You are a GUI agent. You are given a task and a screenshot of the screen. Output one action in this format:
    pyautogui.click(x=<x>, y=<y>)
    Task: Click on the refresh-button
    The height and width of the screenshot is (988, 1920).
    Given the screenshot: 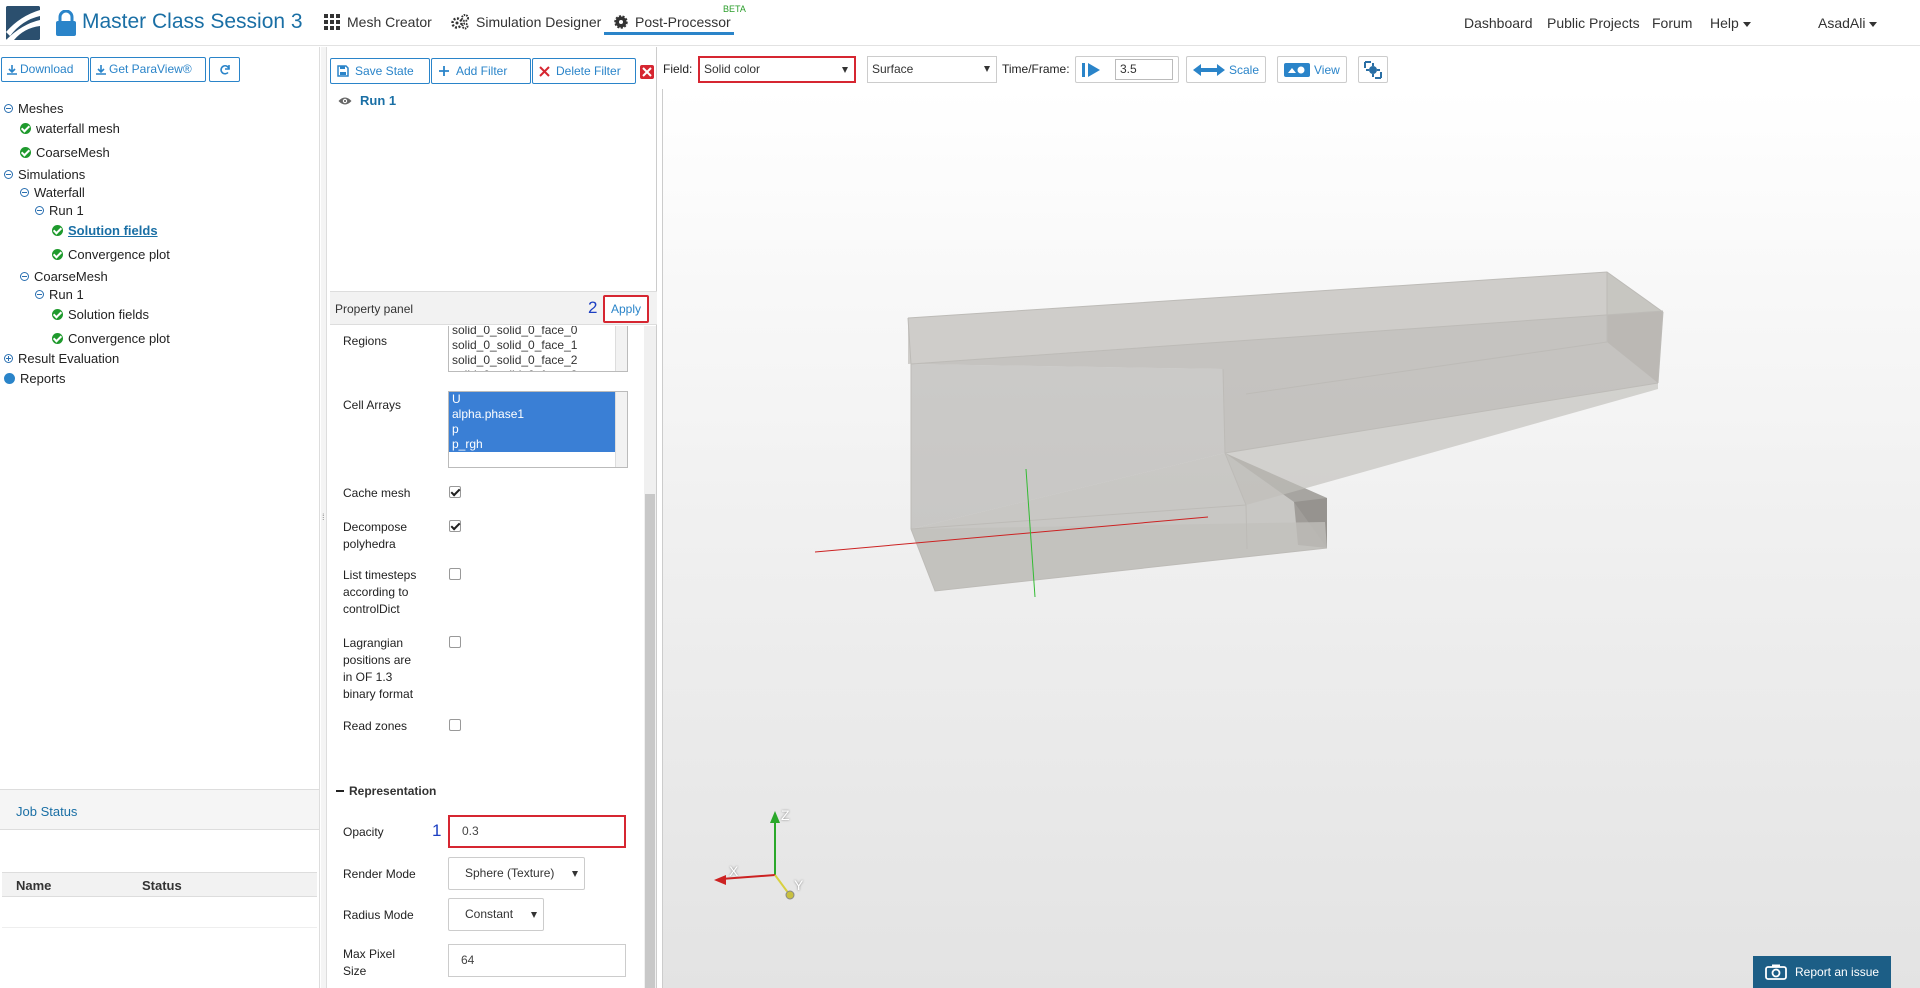 What is the action you would take?
    pyautogui.click(x=224, y=69)
    